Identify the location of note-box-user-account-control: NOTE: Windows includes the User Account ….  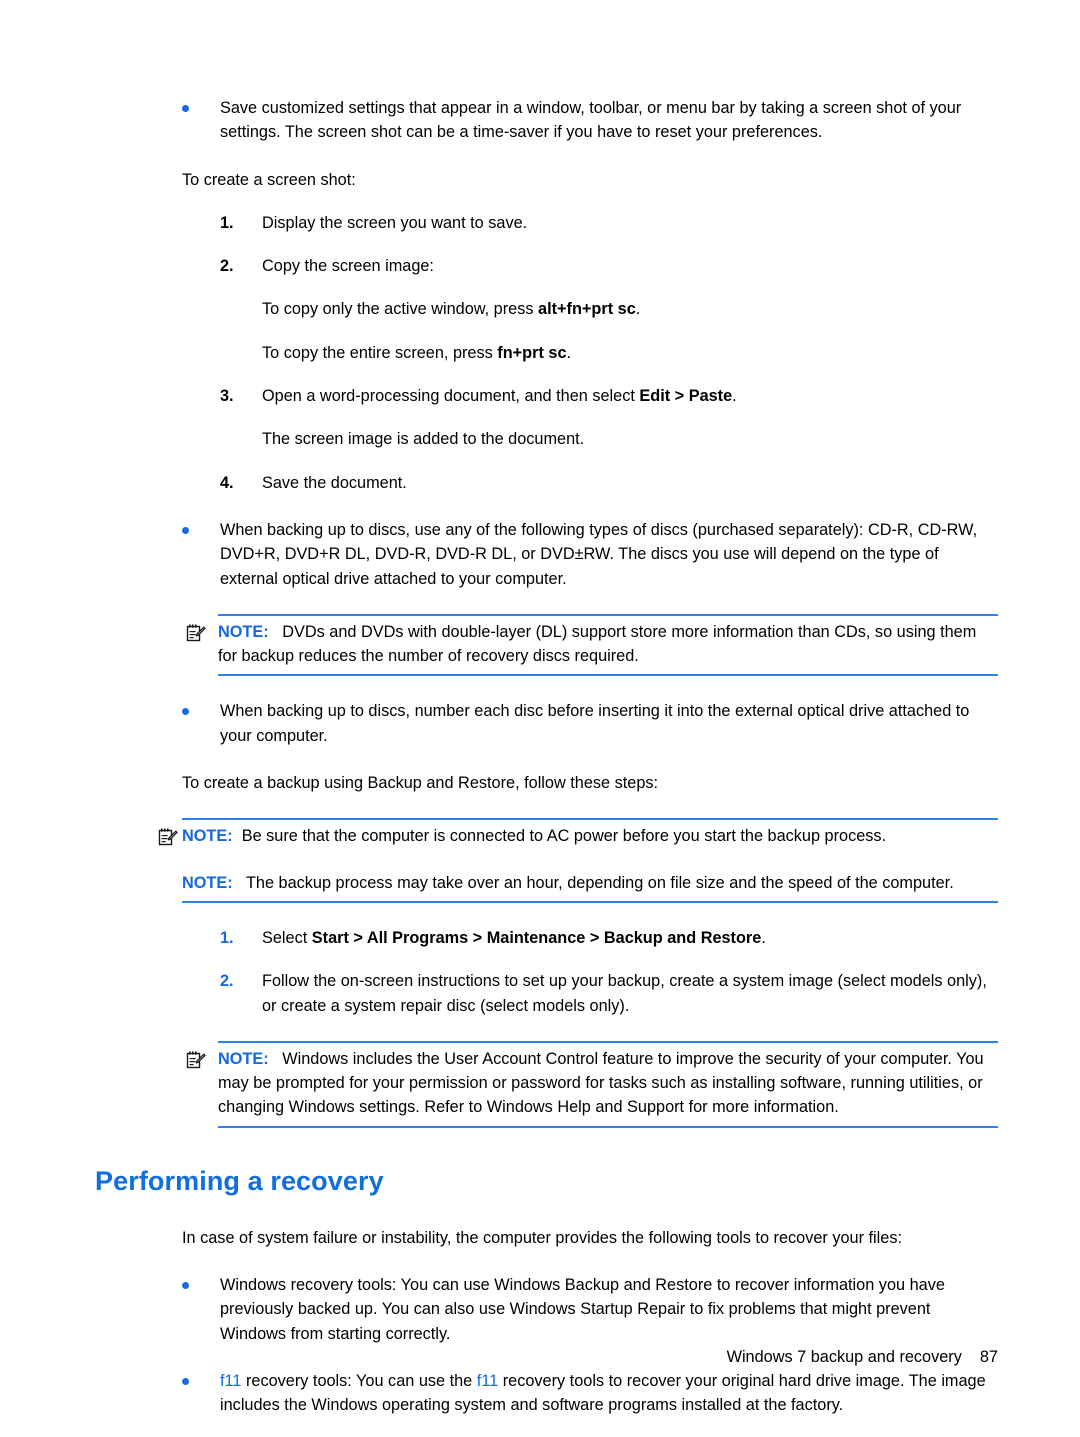
(592, 1084).